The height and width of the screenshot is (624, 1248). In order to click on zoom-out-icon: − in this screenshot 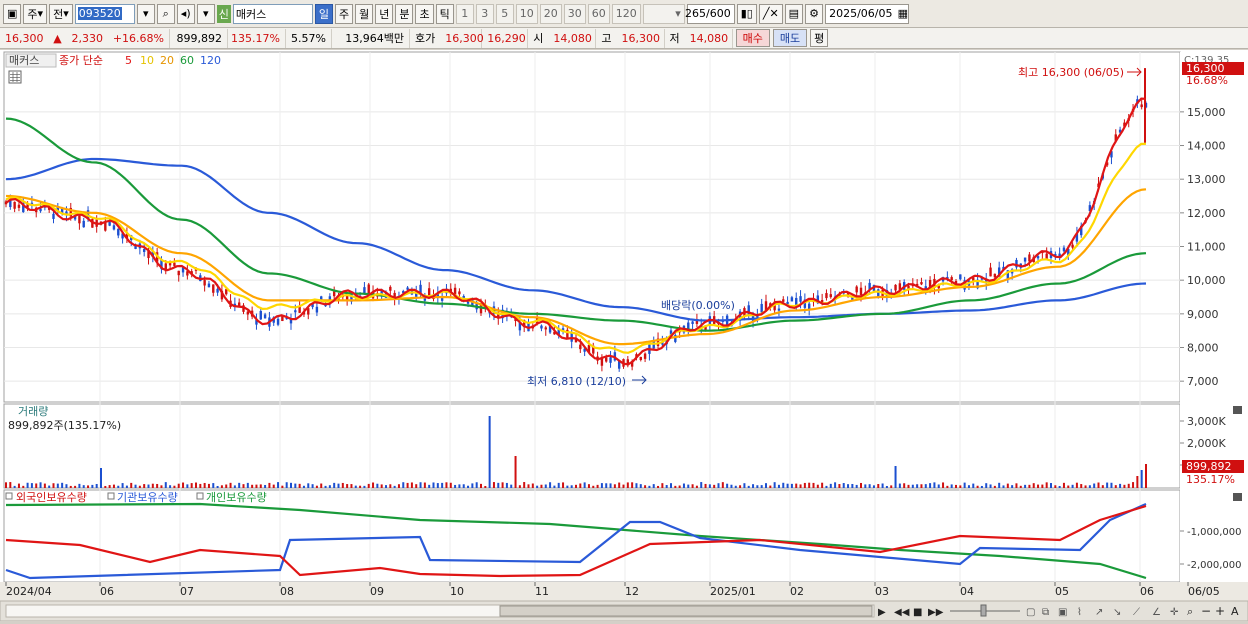, I will do `click(1206, 611)`.